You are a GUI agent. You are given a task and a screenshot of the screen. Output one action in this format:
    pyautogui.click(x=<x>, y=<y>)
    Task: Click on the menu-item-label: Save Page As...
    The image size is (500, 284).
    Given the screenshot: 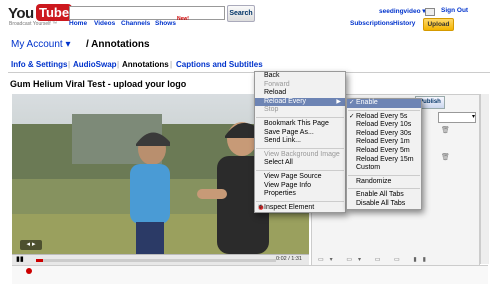 What is the action you would take?
    pyautogui.click(x=289, y=132)
    